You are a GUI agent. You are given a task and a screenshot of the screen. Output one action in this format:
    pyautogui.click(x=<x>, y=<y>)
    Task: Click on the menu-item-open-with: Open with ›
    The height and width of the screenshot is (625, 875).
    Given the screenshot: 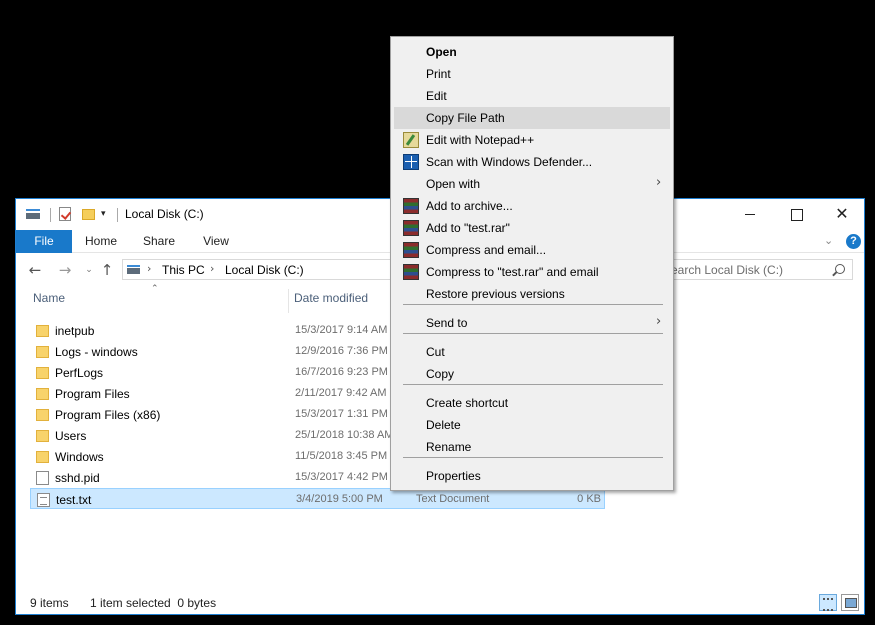 What is the action you would take?
    pyautogui.click(x=532, y=184)
    